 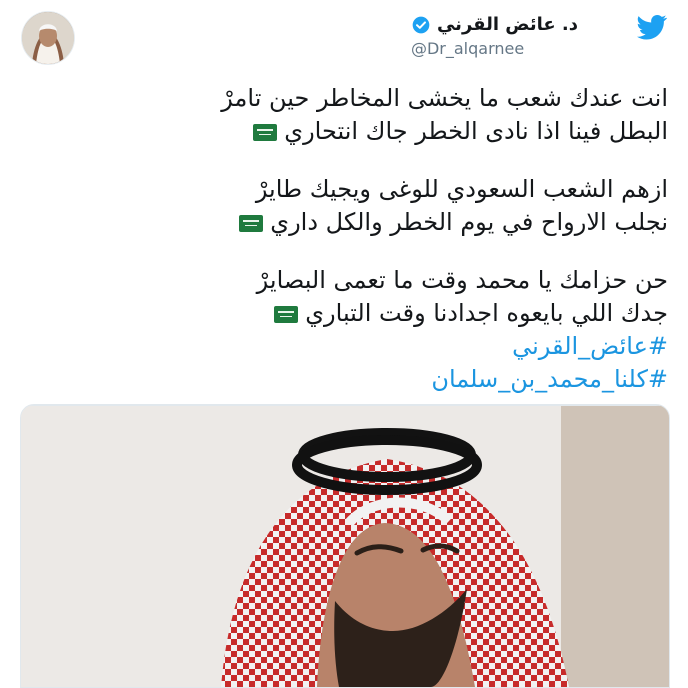 What do you see at coordinates (507, 24) in the screenshot?
I see `display-name: د. عائض القرني` at bounding box center [507, 24].